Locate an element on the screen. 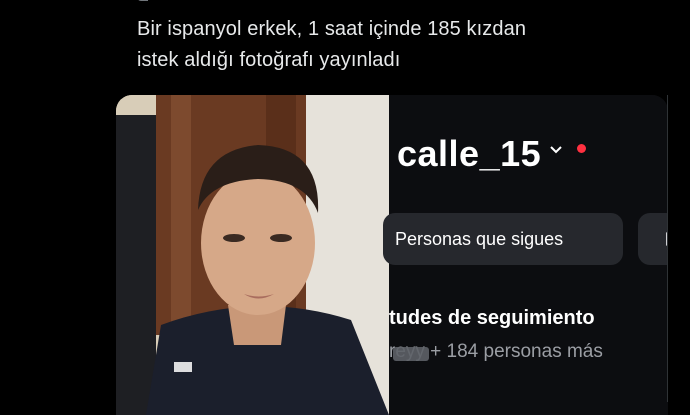  following-button: Personas que sigues is located at coordinates (503, 239).